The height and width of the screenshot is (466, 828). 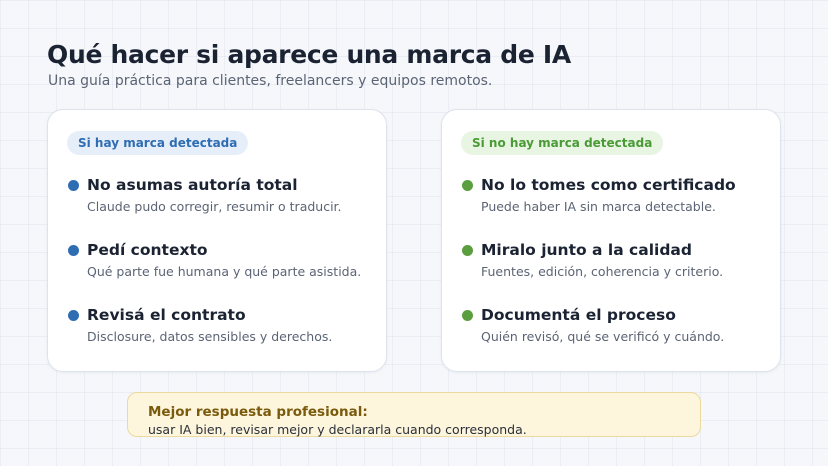 What do you see at coordinates (210, 336) in the screenshot?
I see `item-description: Disclosure, datos sensibles y derechos.` at bounding box center [210, 336].